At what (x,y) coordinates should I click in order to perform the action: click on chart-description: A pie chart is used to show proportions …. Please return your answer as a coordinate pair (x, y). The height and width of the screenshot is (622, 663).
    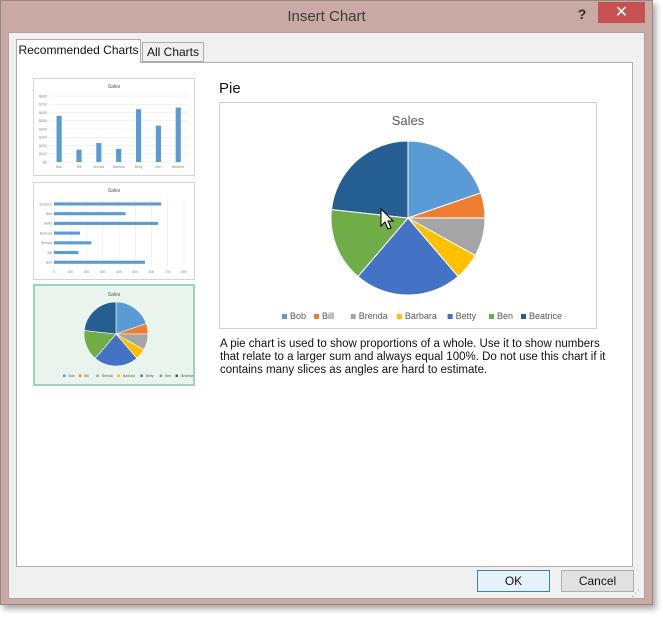
    Looking at the image, I should click on (413, 357).